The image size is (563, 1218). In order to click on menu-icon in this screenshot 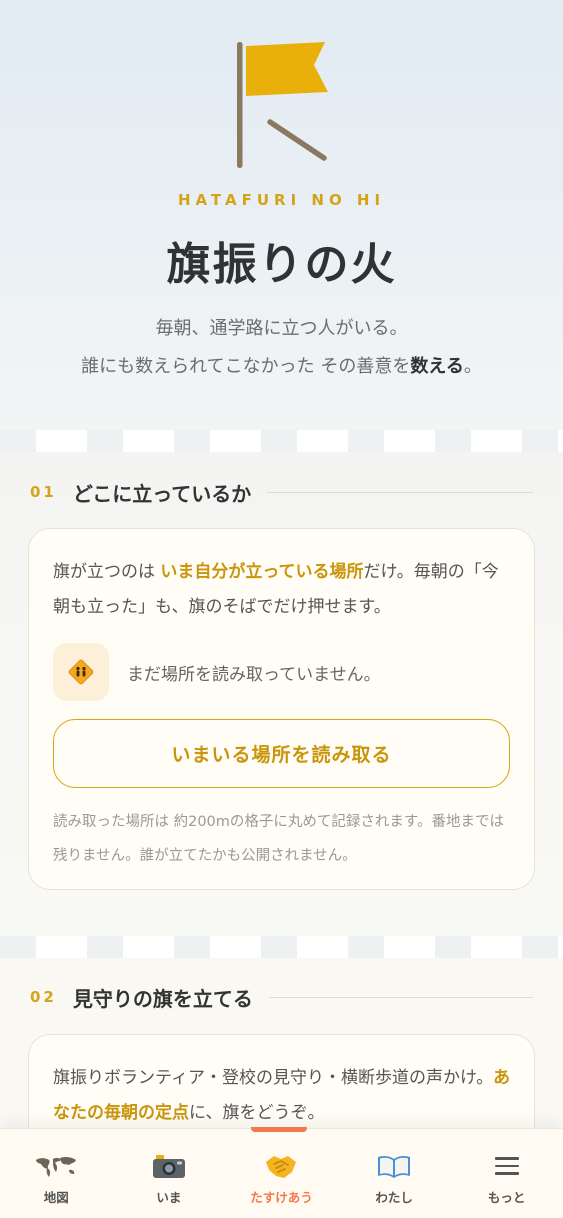, I will do `click(506, 1166)`.